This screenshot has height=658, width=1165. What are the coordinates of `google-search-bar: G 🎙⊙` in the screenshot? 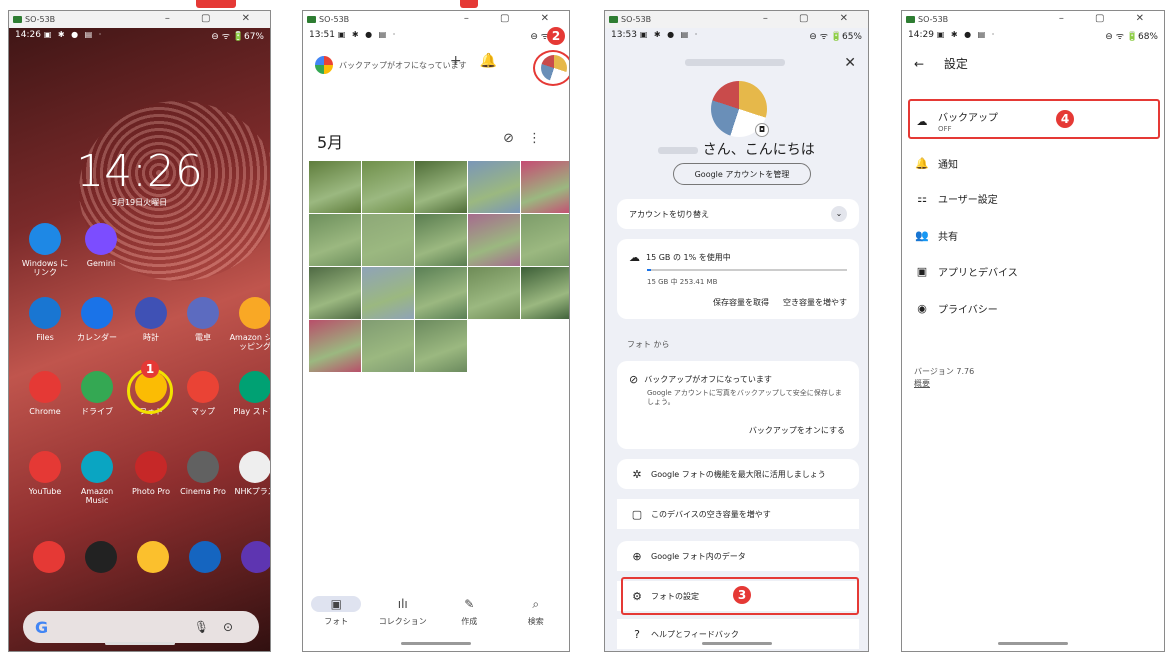 It's located at (141, 627).